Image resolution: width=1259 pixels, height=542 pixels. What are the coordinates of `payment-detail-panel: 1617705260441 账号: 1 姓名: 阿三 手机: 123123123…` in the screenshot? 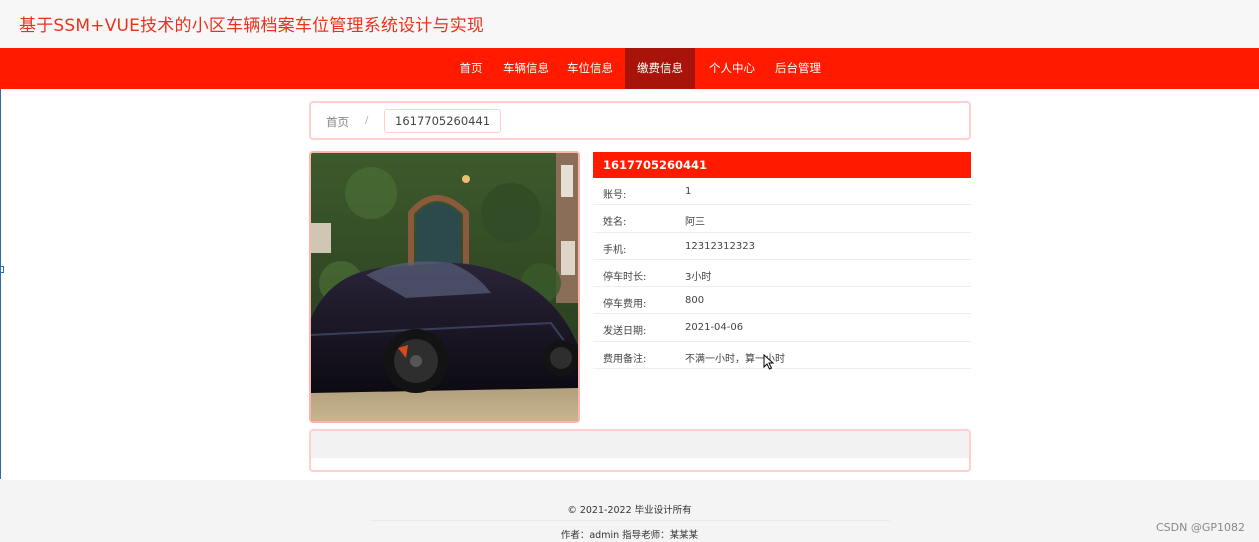 It's located at (782, 261).